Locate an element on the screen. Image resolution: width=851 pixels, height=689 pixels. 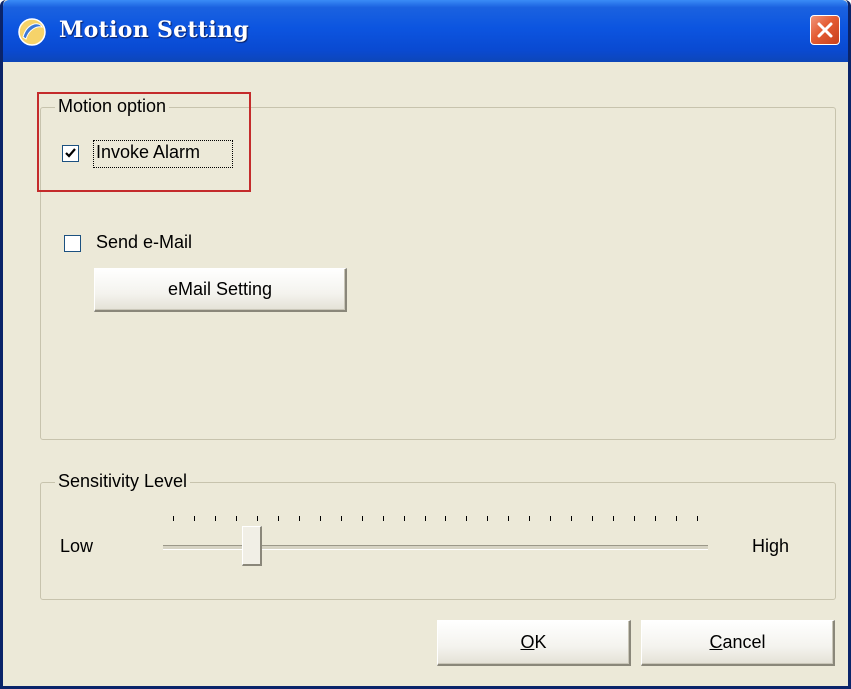
high-label: High is located at coordinates (771, 546).